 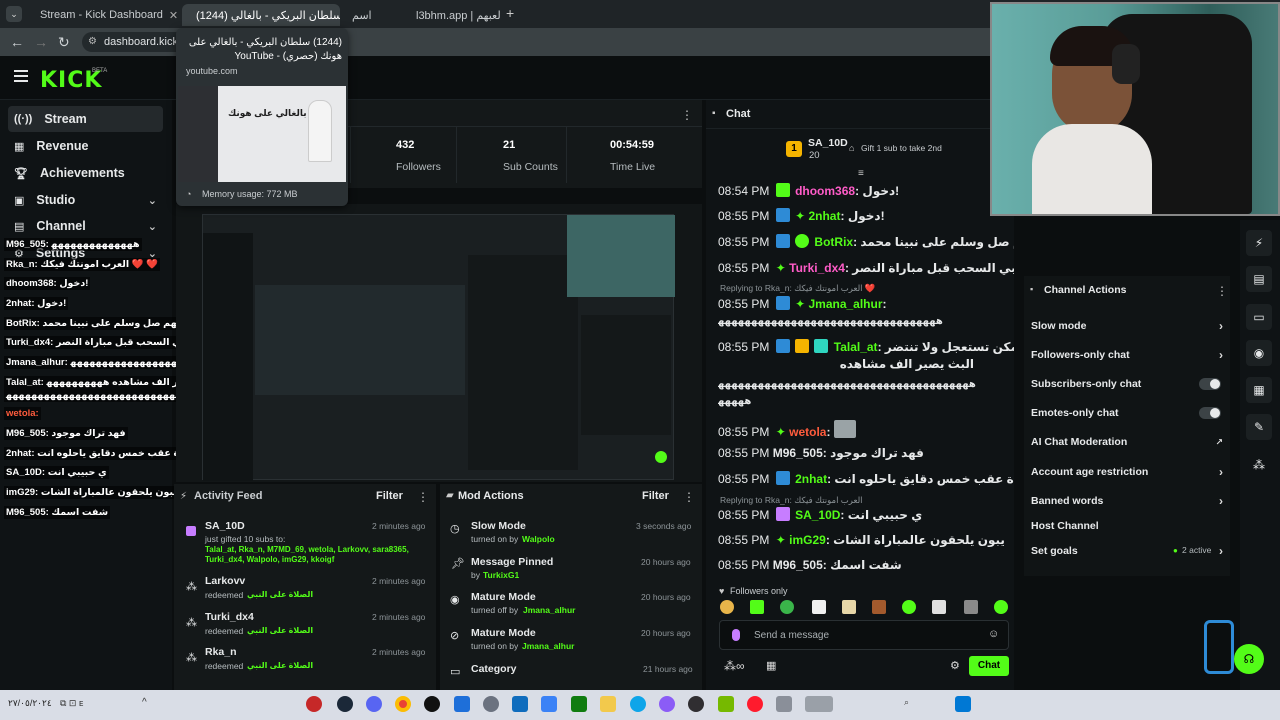 What do you see at coordinates (501, 575) in the screenshot?
I see `mod-action-by: TurkixG1` at bounding box center [501, 575].